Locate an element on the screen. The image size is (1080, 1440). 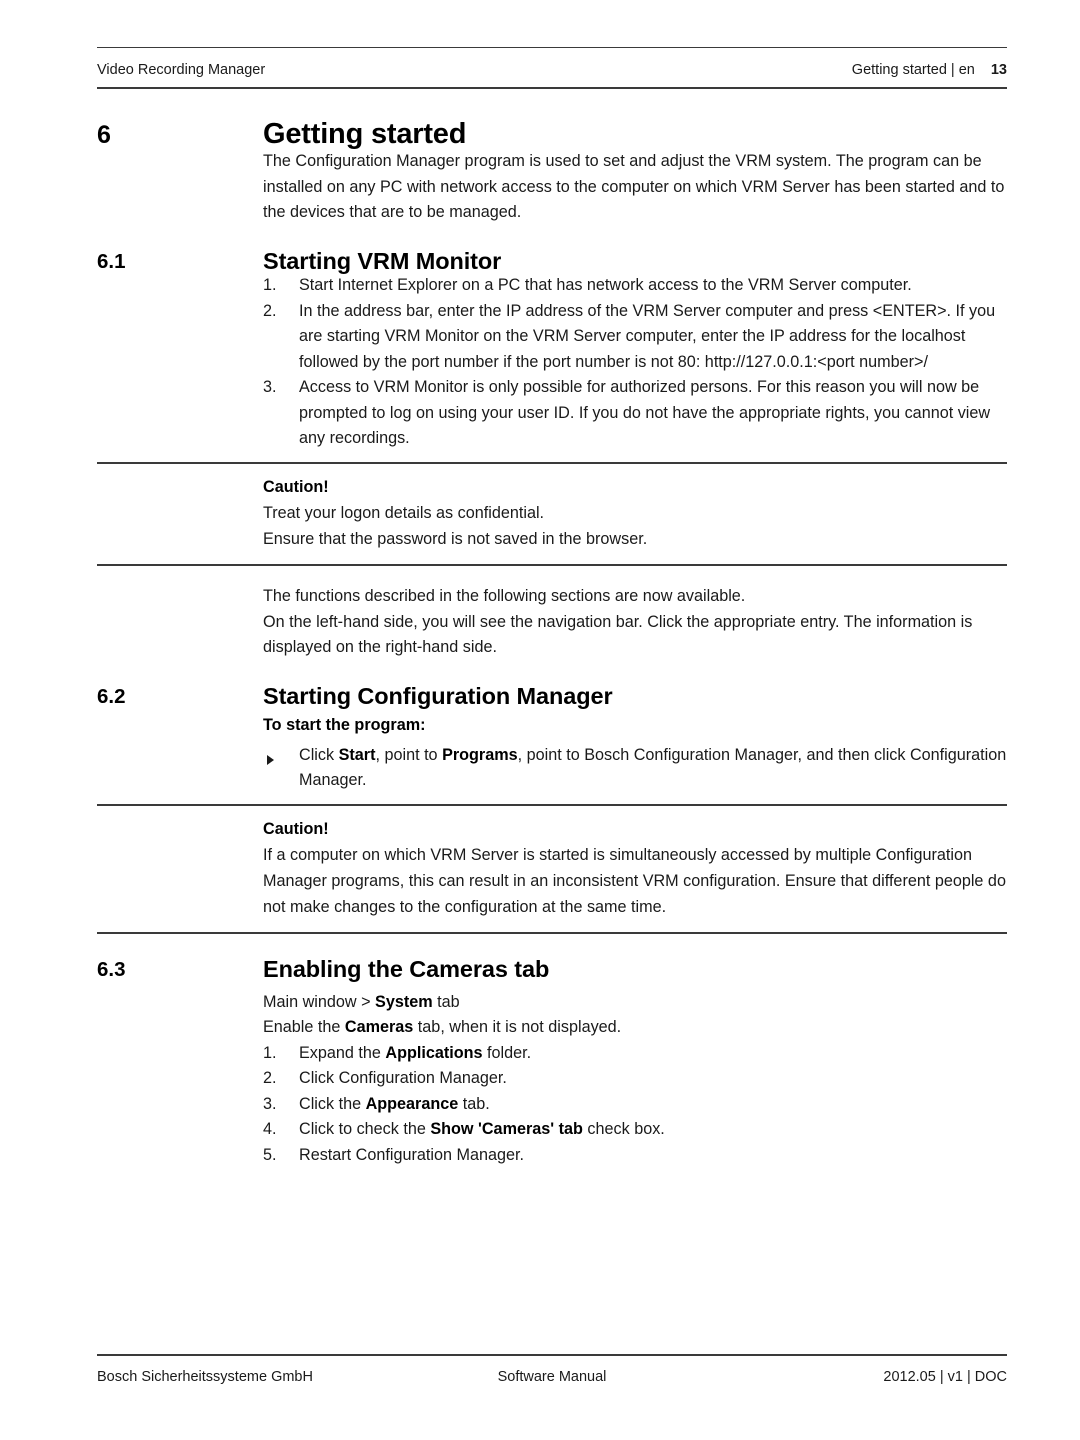
lead-post: tab, when it is not displayed. is located at coordinates (517, 1027).